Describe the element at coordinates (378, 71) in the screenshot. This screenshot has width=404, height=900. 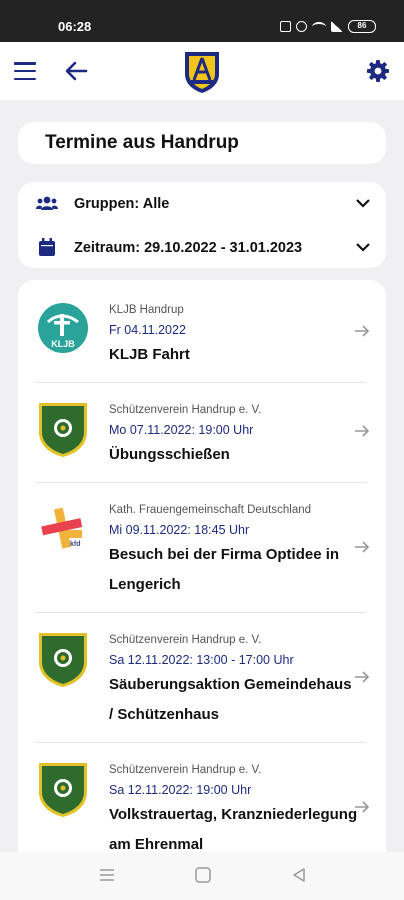
I see `gear-icon` at that location.